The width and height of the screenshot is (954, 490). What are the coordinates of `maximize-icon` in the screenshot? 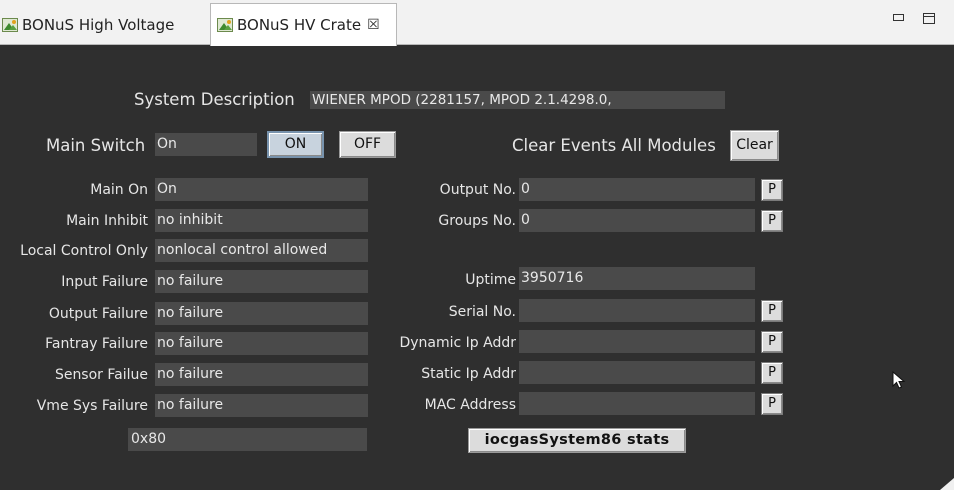 It's located at (929, 18).